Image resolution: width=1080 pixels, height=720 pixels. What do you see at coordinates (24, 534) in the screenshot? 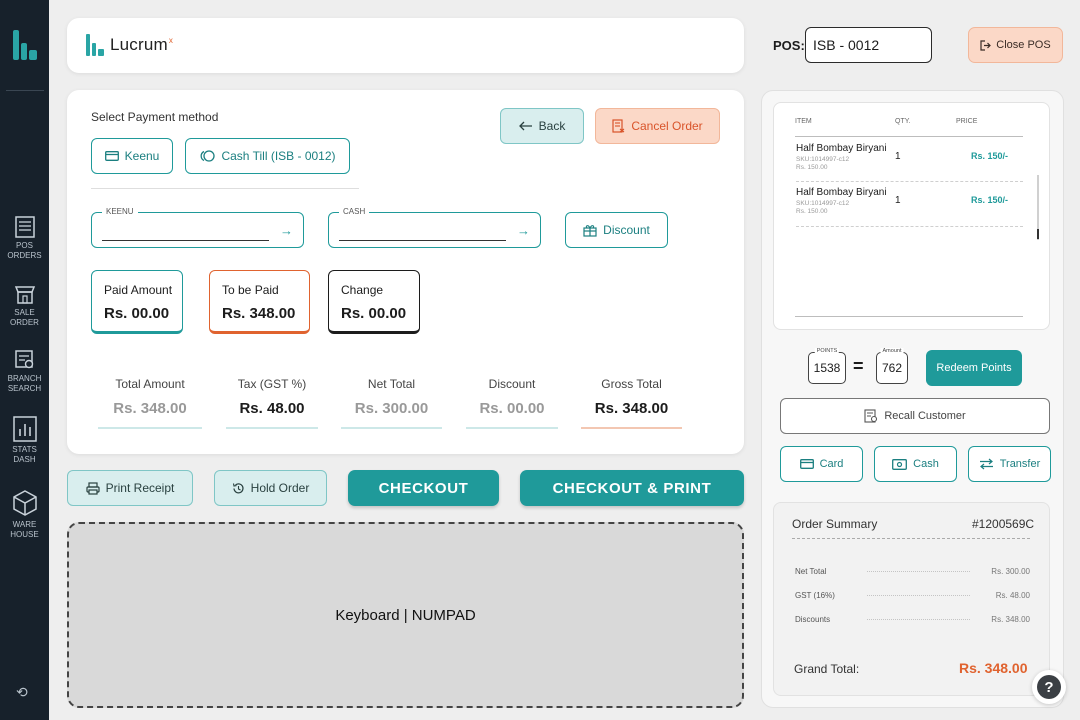
I see `sidebar-item-label: HOUSE` at bounding box center [24, 534].